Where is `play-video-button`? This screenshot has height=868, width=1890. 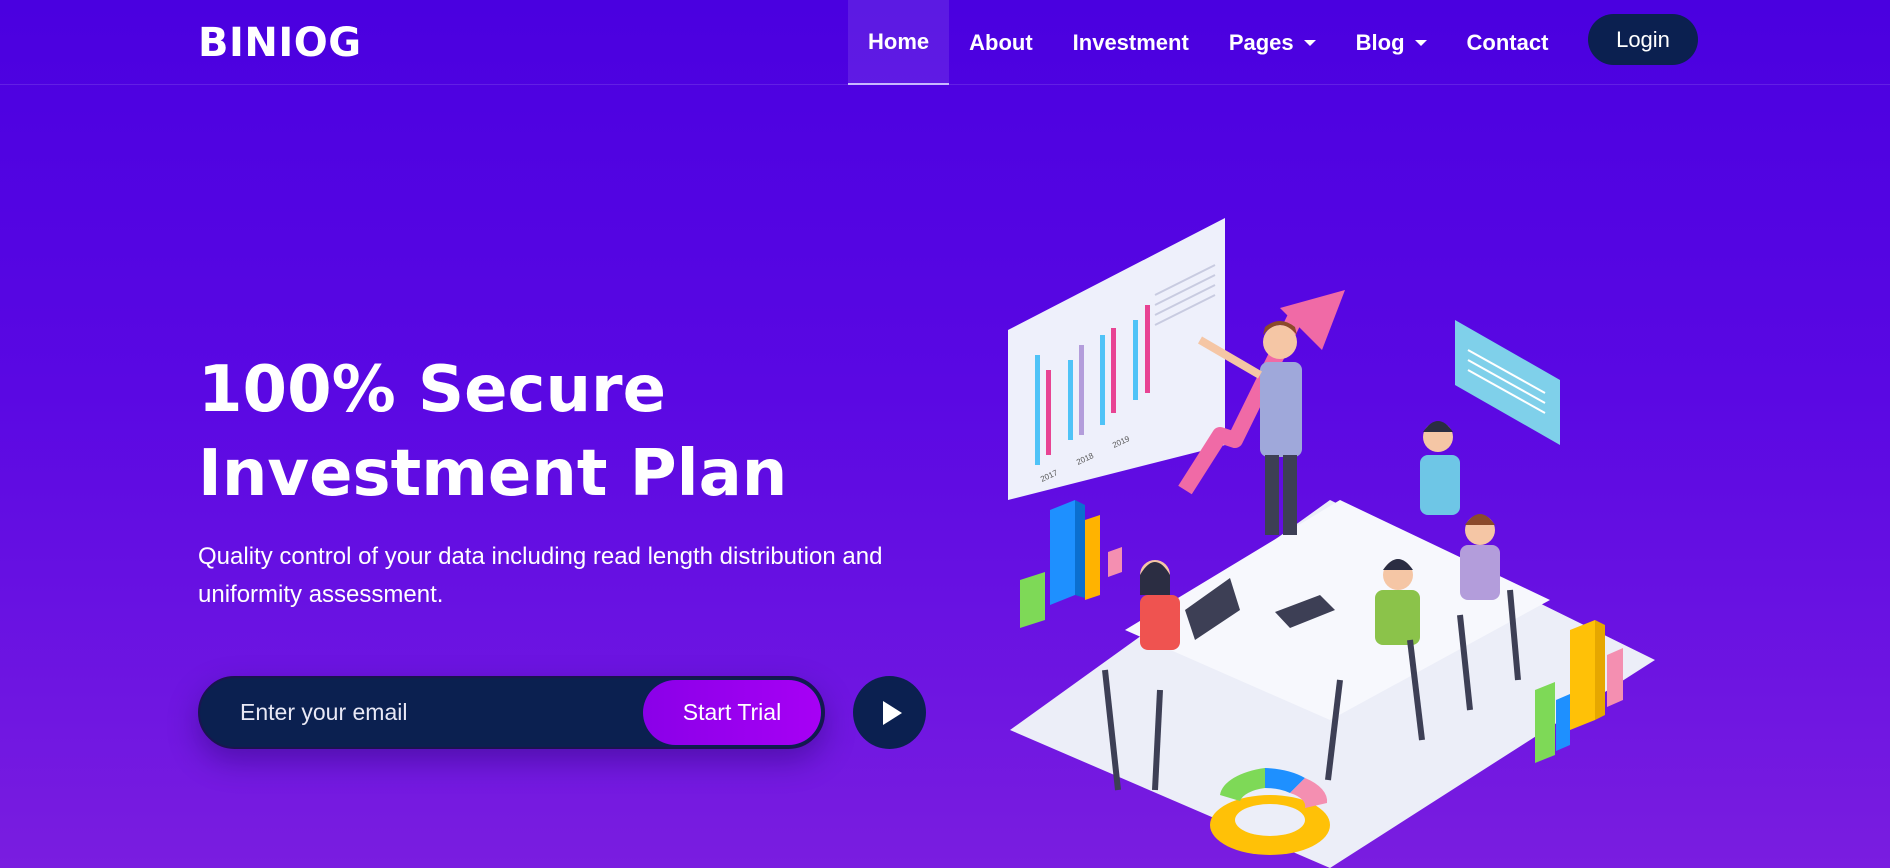
play-video-button is located at coordinates (889, 712).